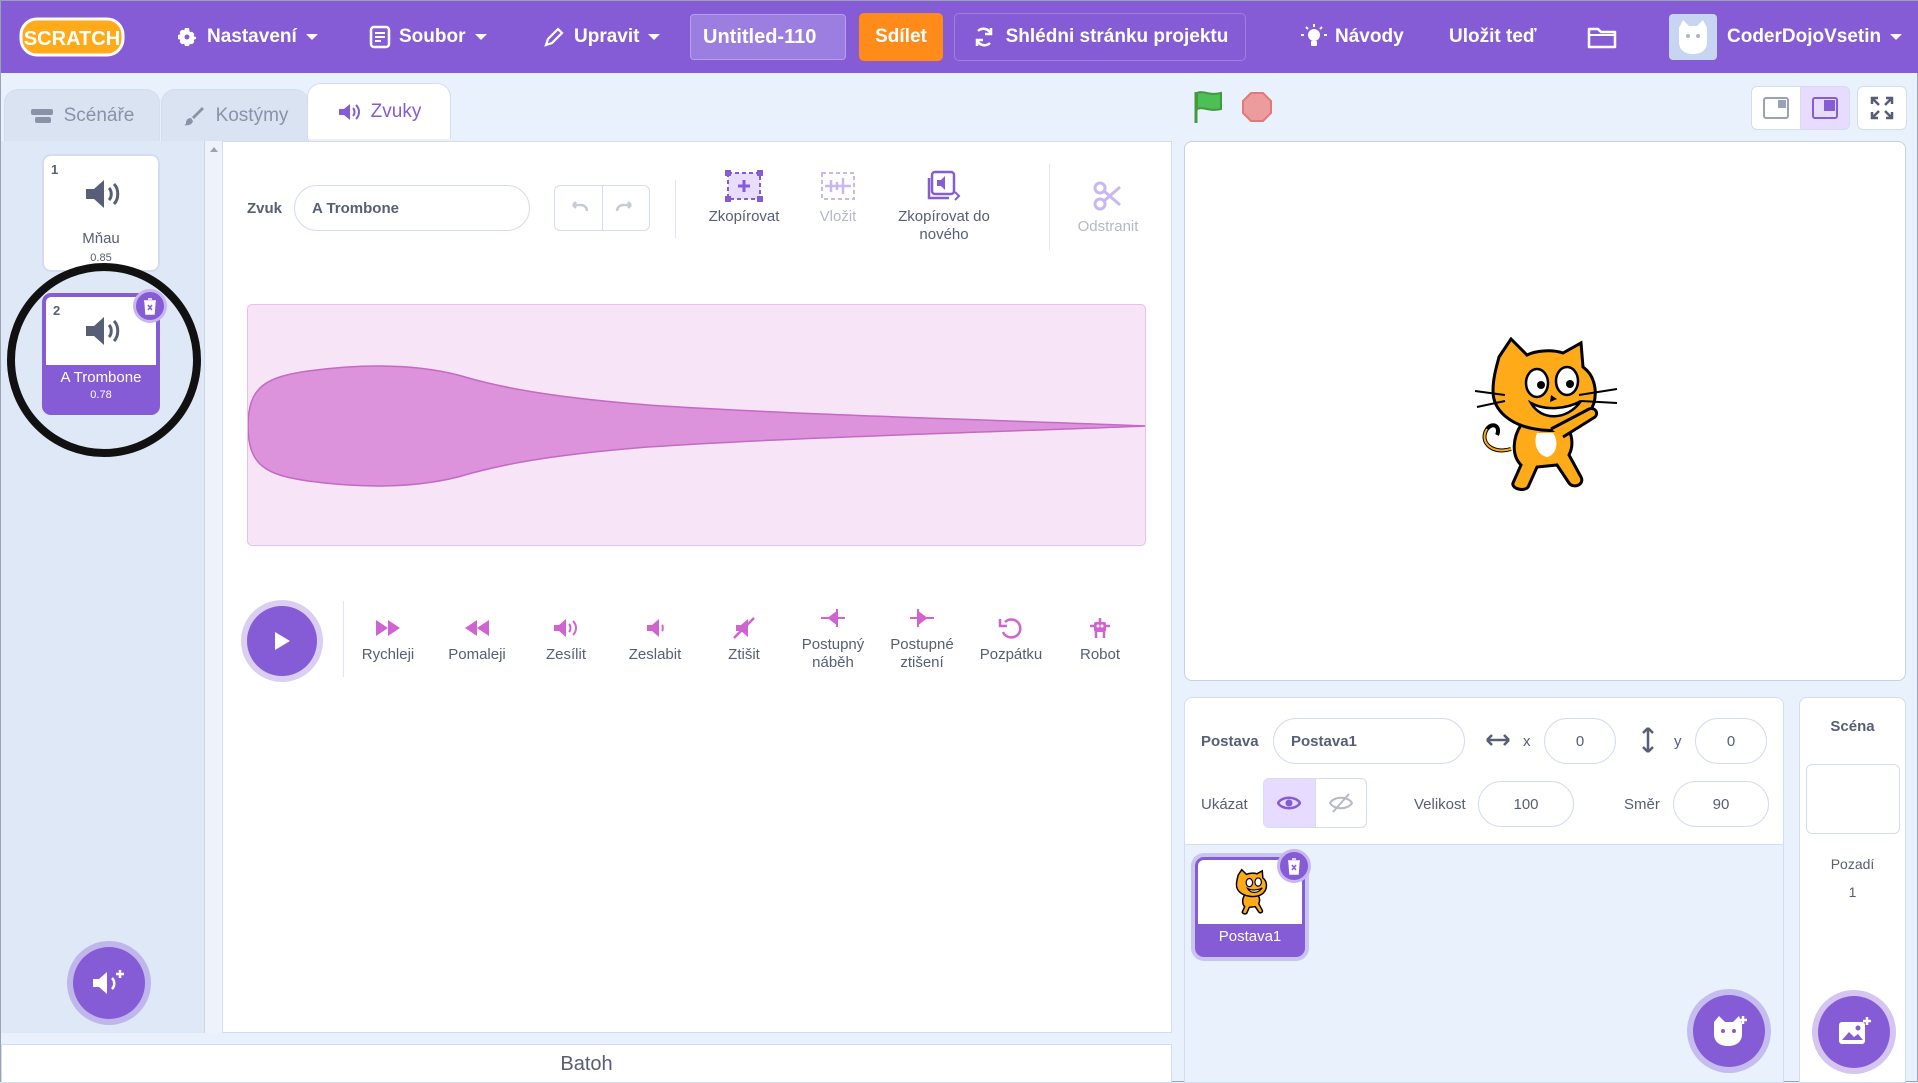 The width and height of the screenshot is (1918, 1083). What do you see at coordinates (1100, 654) in the screenshot?
I see `effect-label: Robot` at bounding box center [1100, 654].